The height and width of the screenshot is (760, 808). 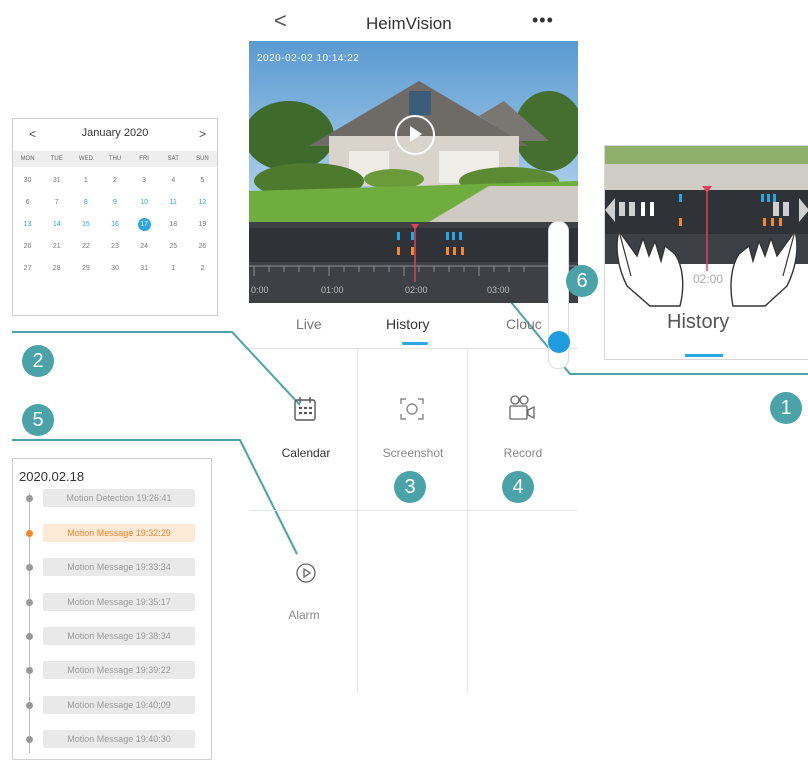 I want to click on calendar-day-has-video: 16, so click(x=114, y=224).